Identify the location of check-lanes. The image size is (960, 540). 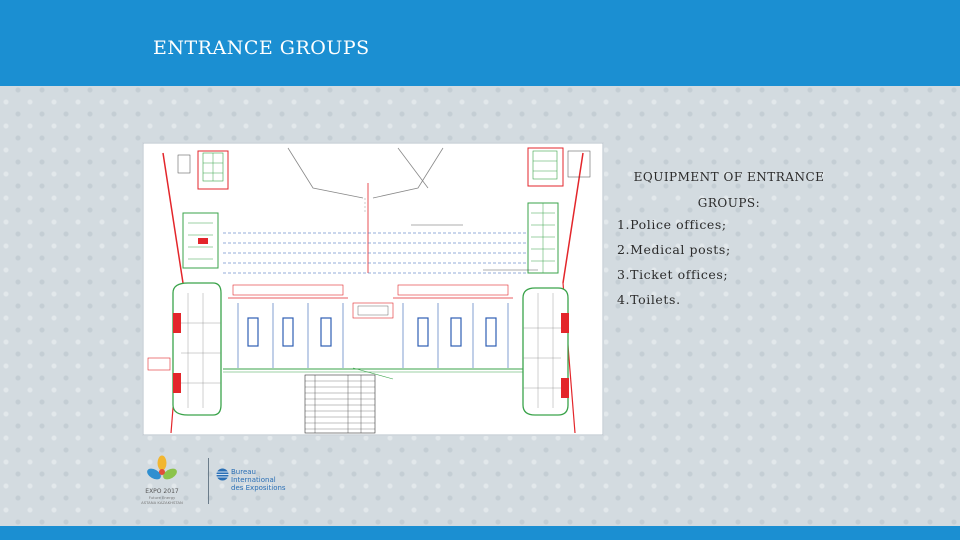
(373, 332).